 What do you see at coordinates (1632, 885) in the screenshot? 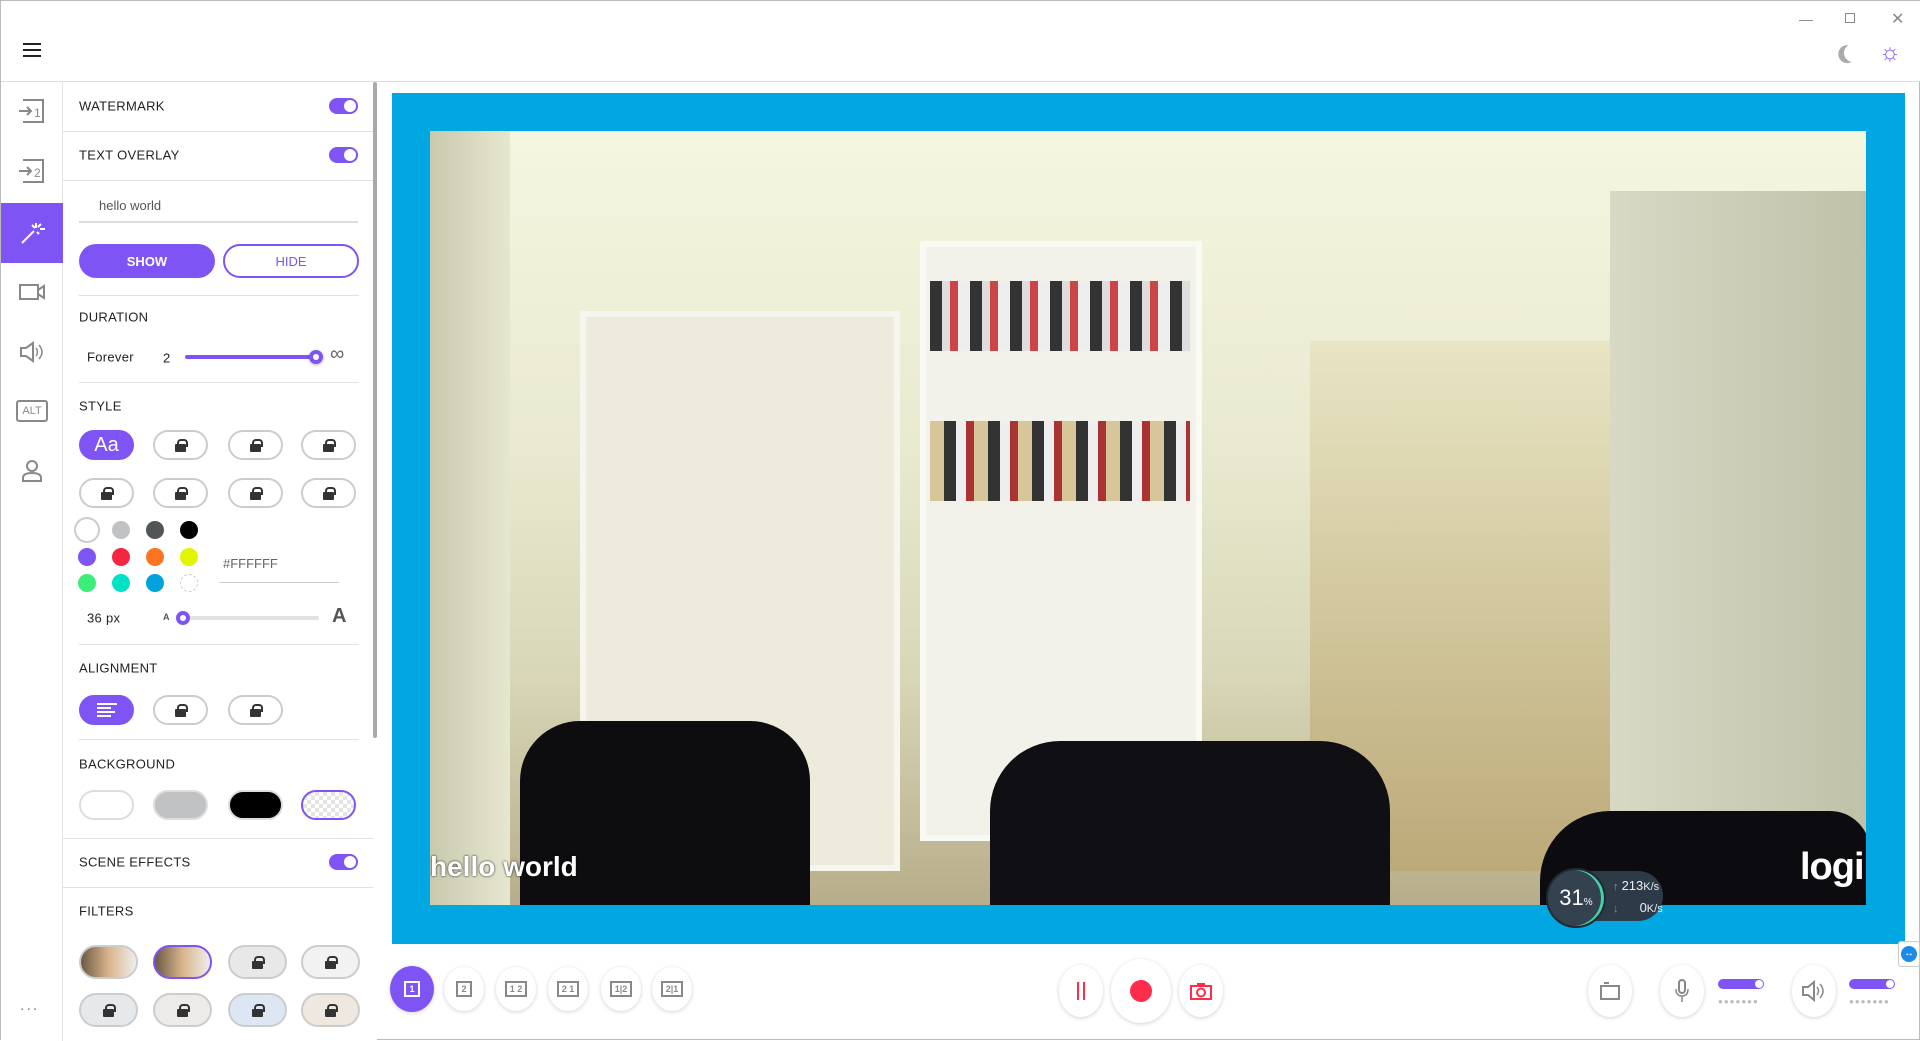
I see `upload-rate: 213` at bounding box center [1632, 885].